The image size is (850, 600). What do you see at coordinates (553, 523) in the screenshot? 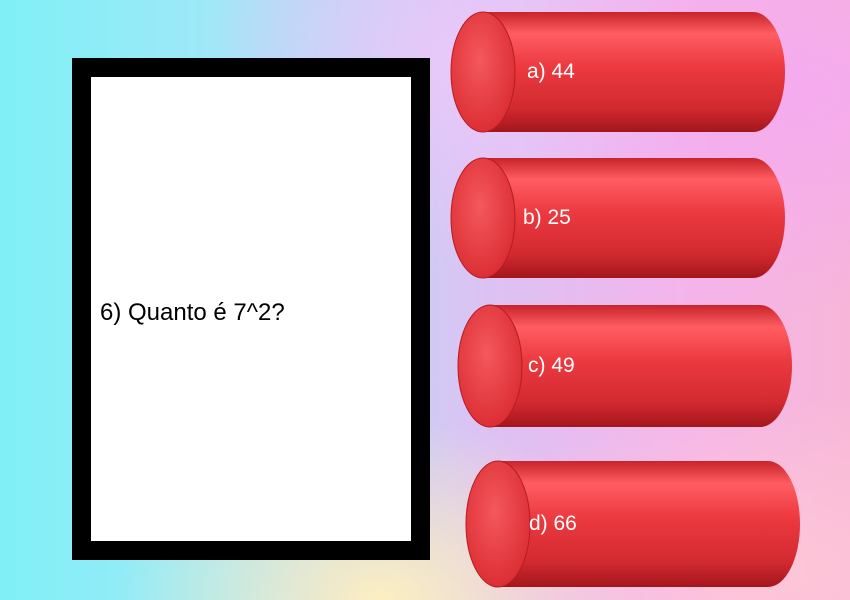
I see `answer-option-d-label: d) 66` at bounding box center [553, 523].